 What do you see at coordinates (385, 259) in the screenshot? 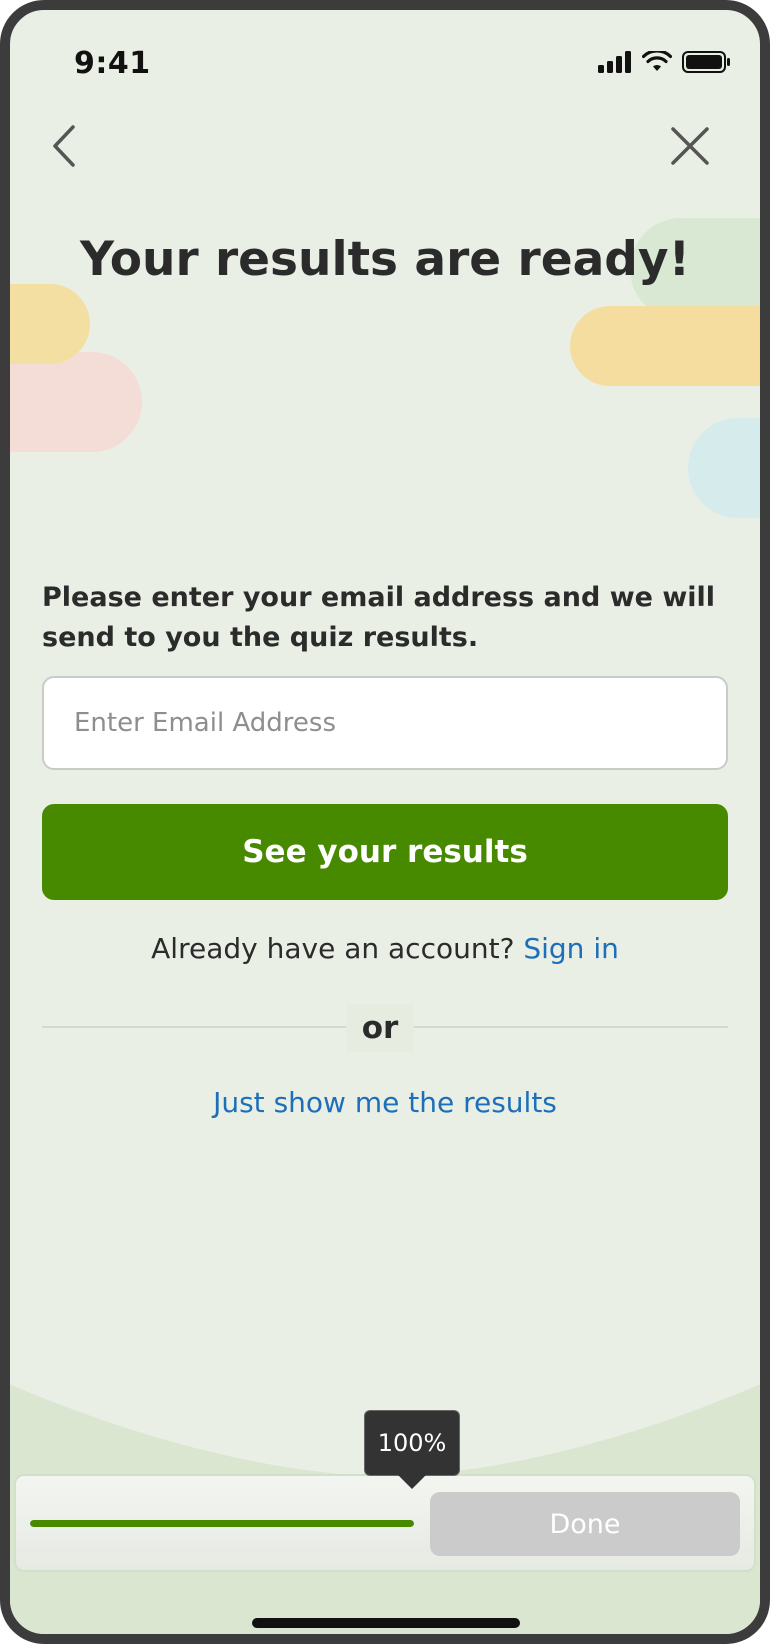
I see `page-title: Your results are ready!` at bounding box center [385, 259].